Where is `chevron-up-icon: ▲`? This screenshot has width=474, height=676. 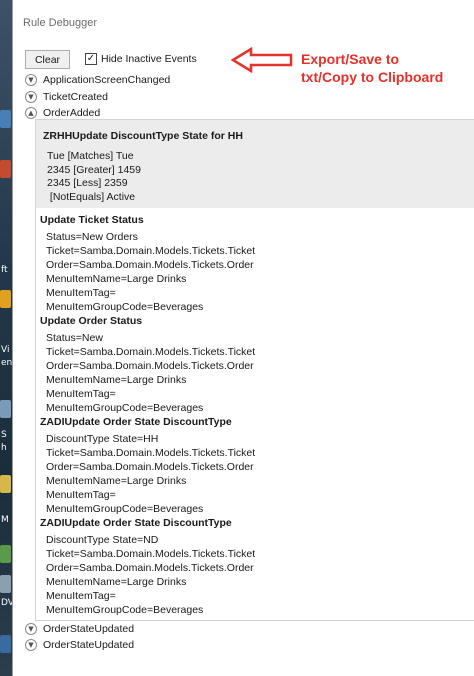
chevron-up-icon: ▲ is located at coordinates (31, 113).